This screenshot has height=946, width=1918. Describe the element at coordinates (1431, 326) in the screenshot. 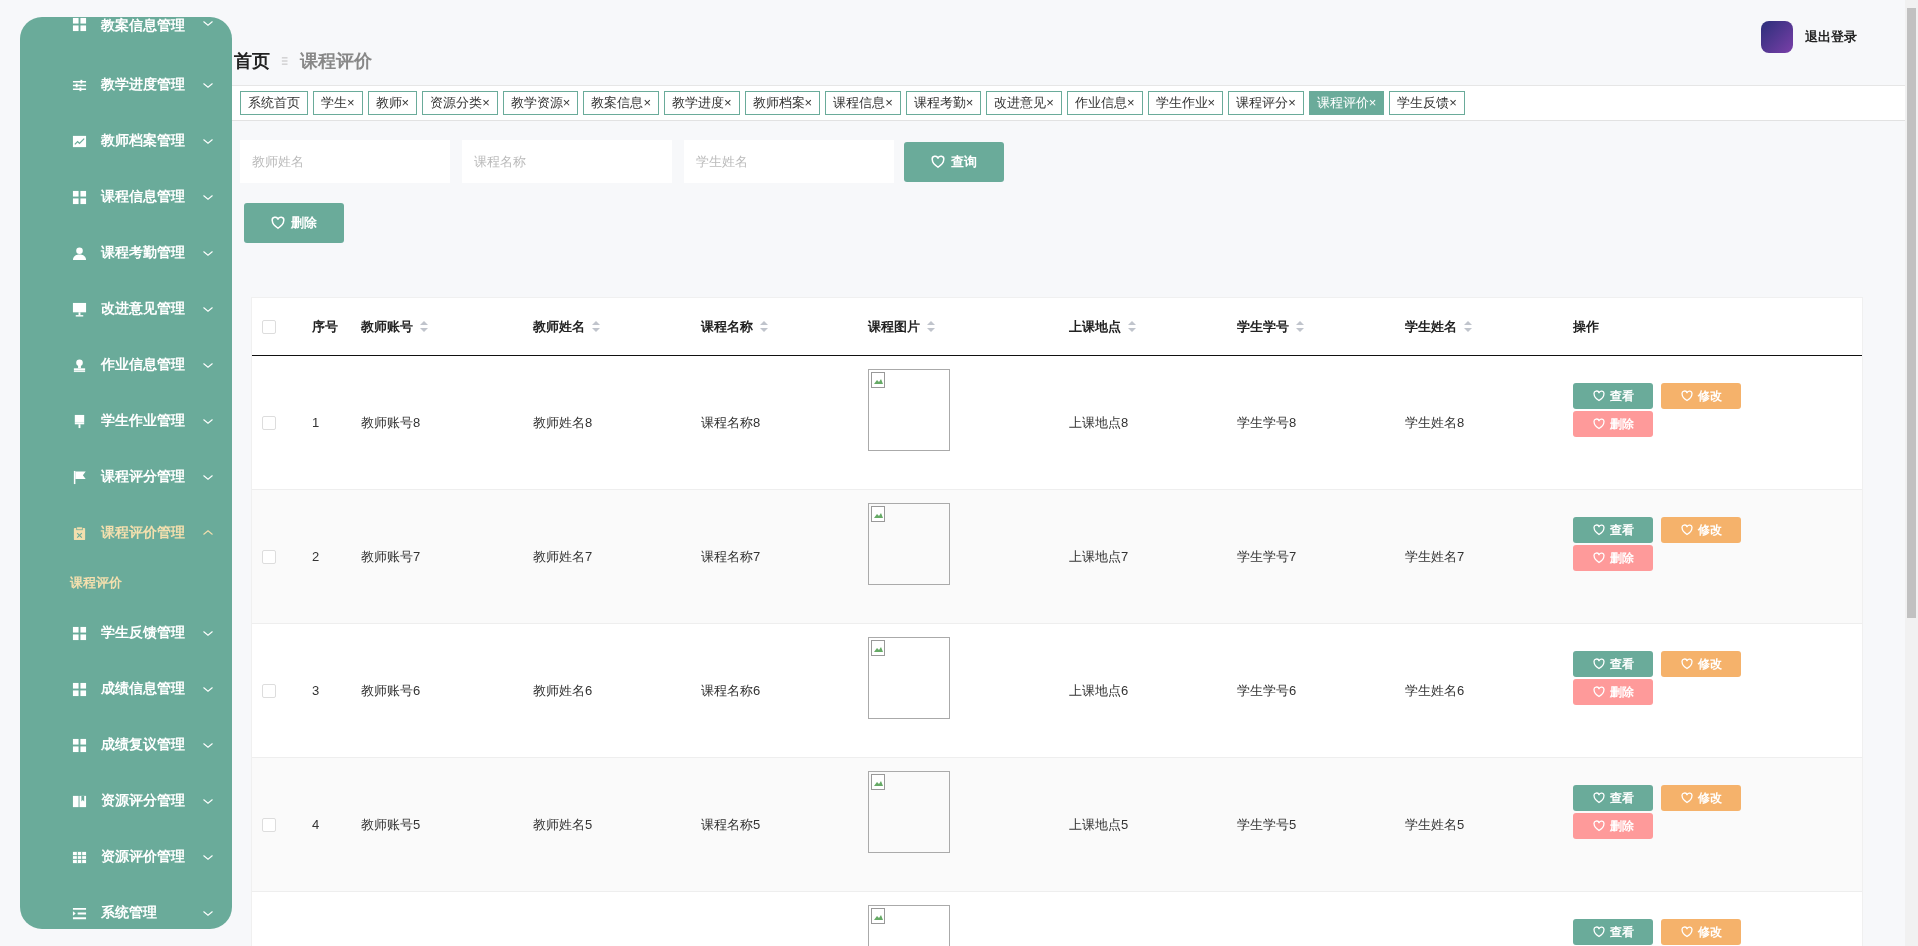

I see `column-header: 学生姓名` at that location.